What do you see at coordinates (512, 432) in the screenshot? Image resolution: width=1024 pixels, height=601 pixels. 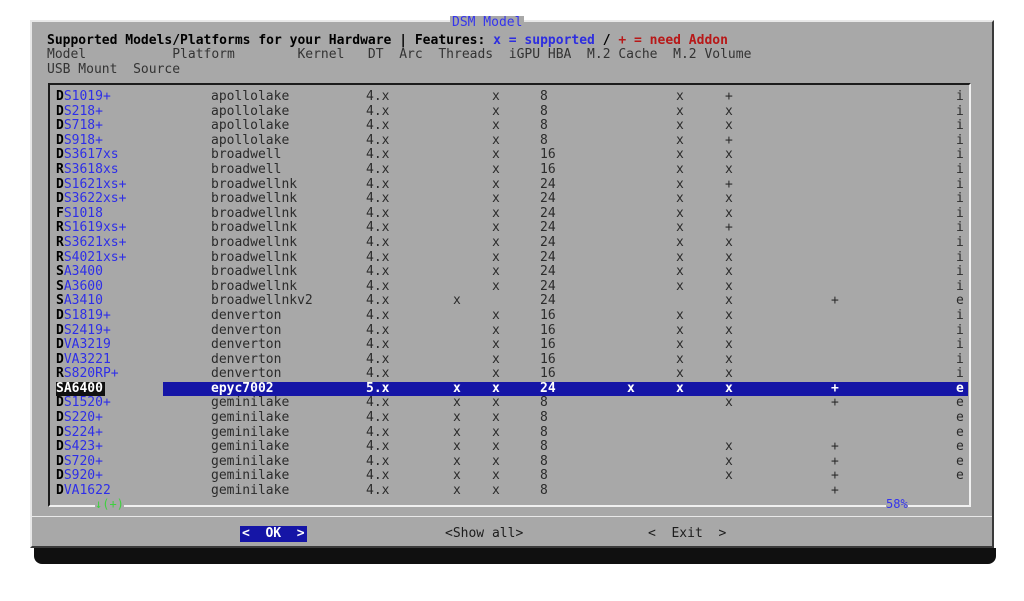 I see `table-row: DS224+ geminilake 4.x x x 8 e` at bounding box center [512, 432].